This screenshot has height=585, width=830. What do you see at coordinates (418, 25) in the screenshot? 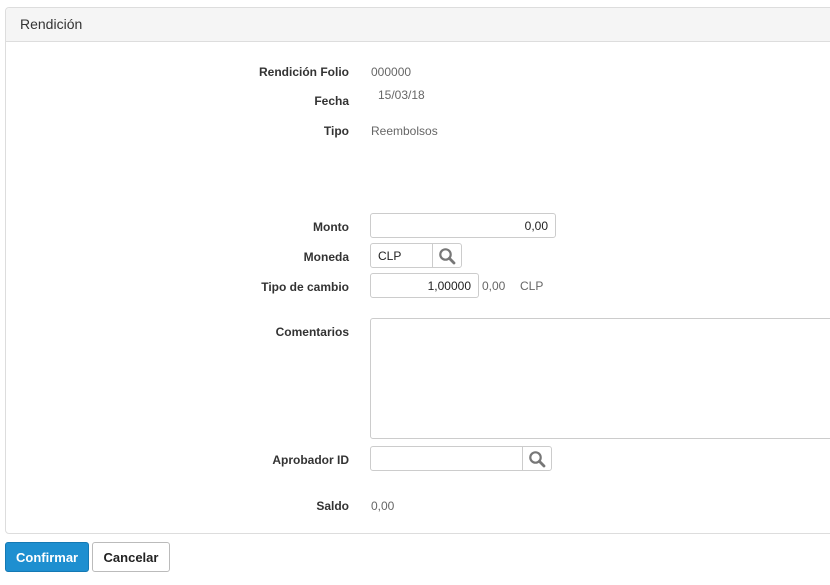
I see `panel-title: Rendición` at bounding box center [418, 25].